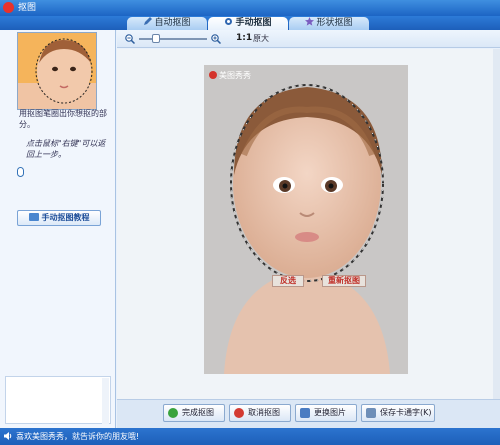  What do you see at coordinates (264, 412) in the screenshot?
I see `cancel-cutout-label: 取消抠图` at bounding box center [264, 412].